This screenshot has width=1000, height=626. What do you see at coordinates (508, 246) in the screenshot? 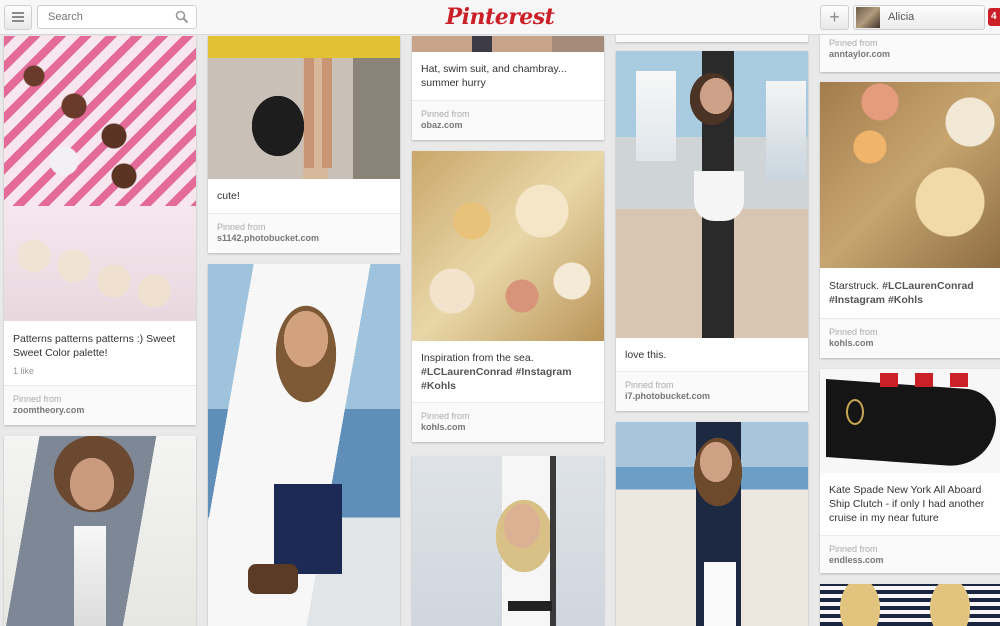
I see `pin-image-seashells` at bounding box center [508, 246].